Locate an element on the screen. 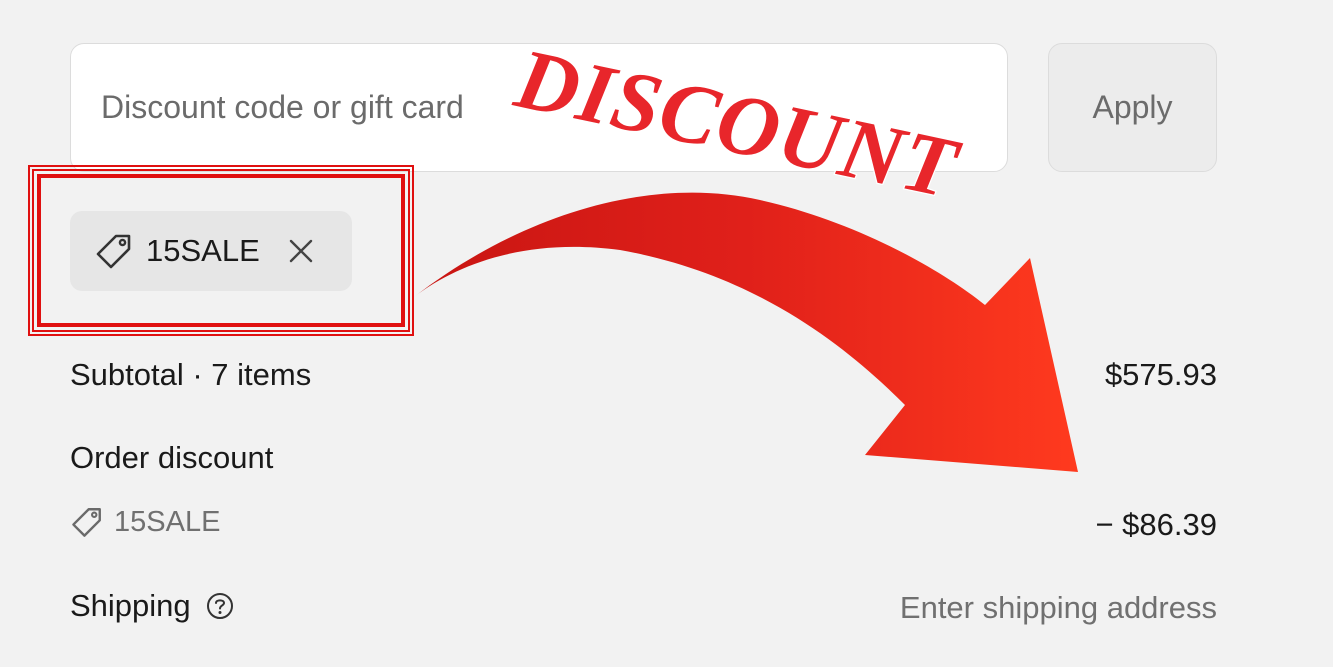  close-icon is located at coordinates (300, 251).